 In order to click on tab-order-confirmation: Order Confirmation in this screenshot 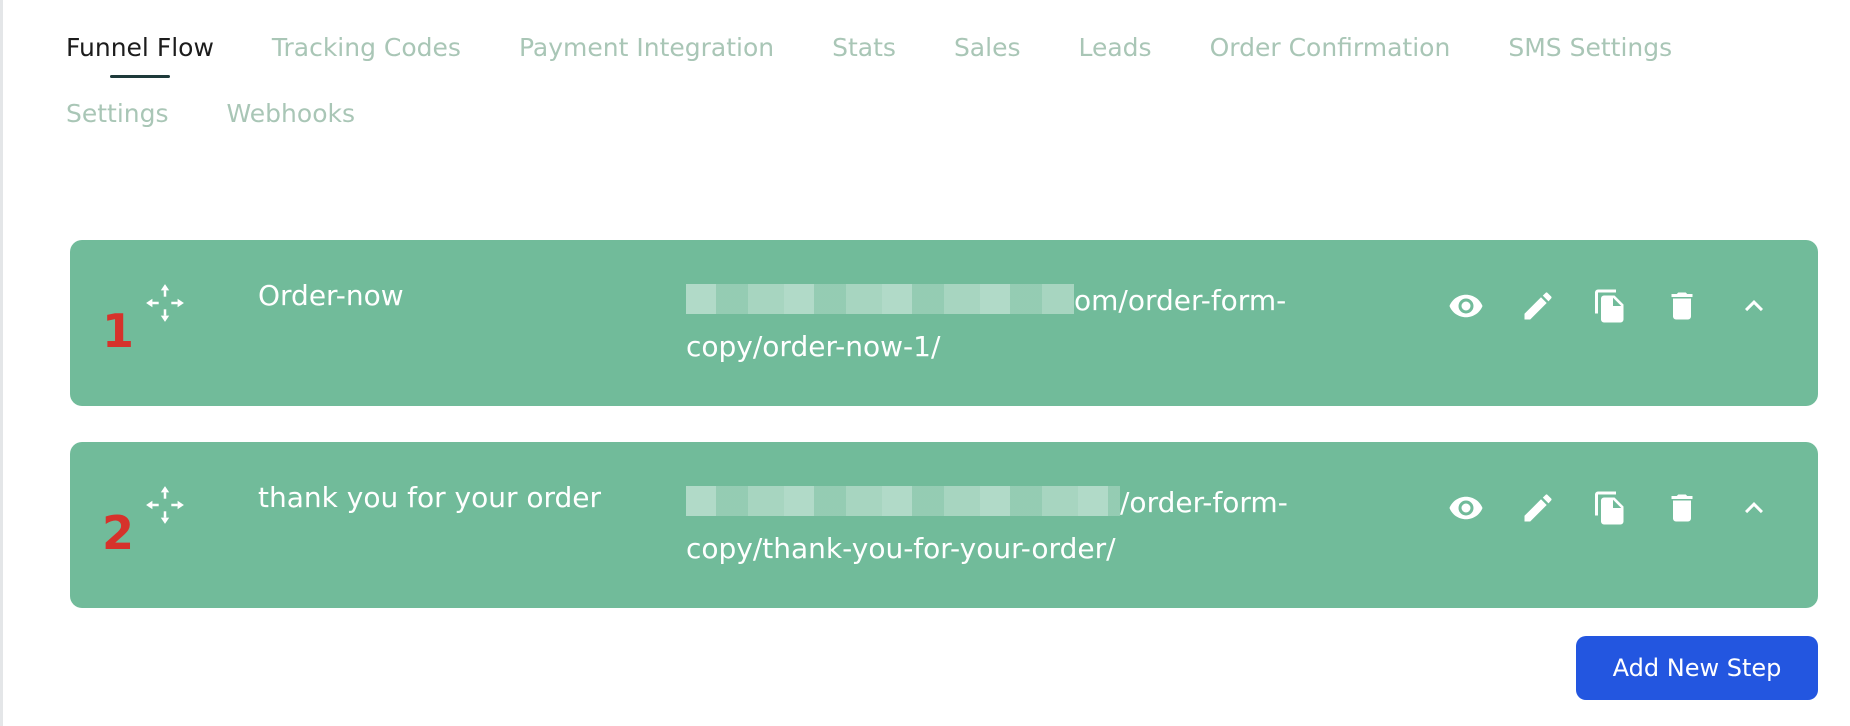, I will do `click(1330, 48)`.